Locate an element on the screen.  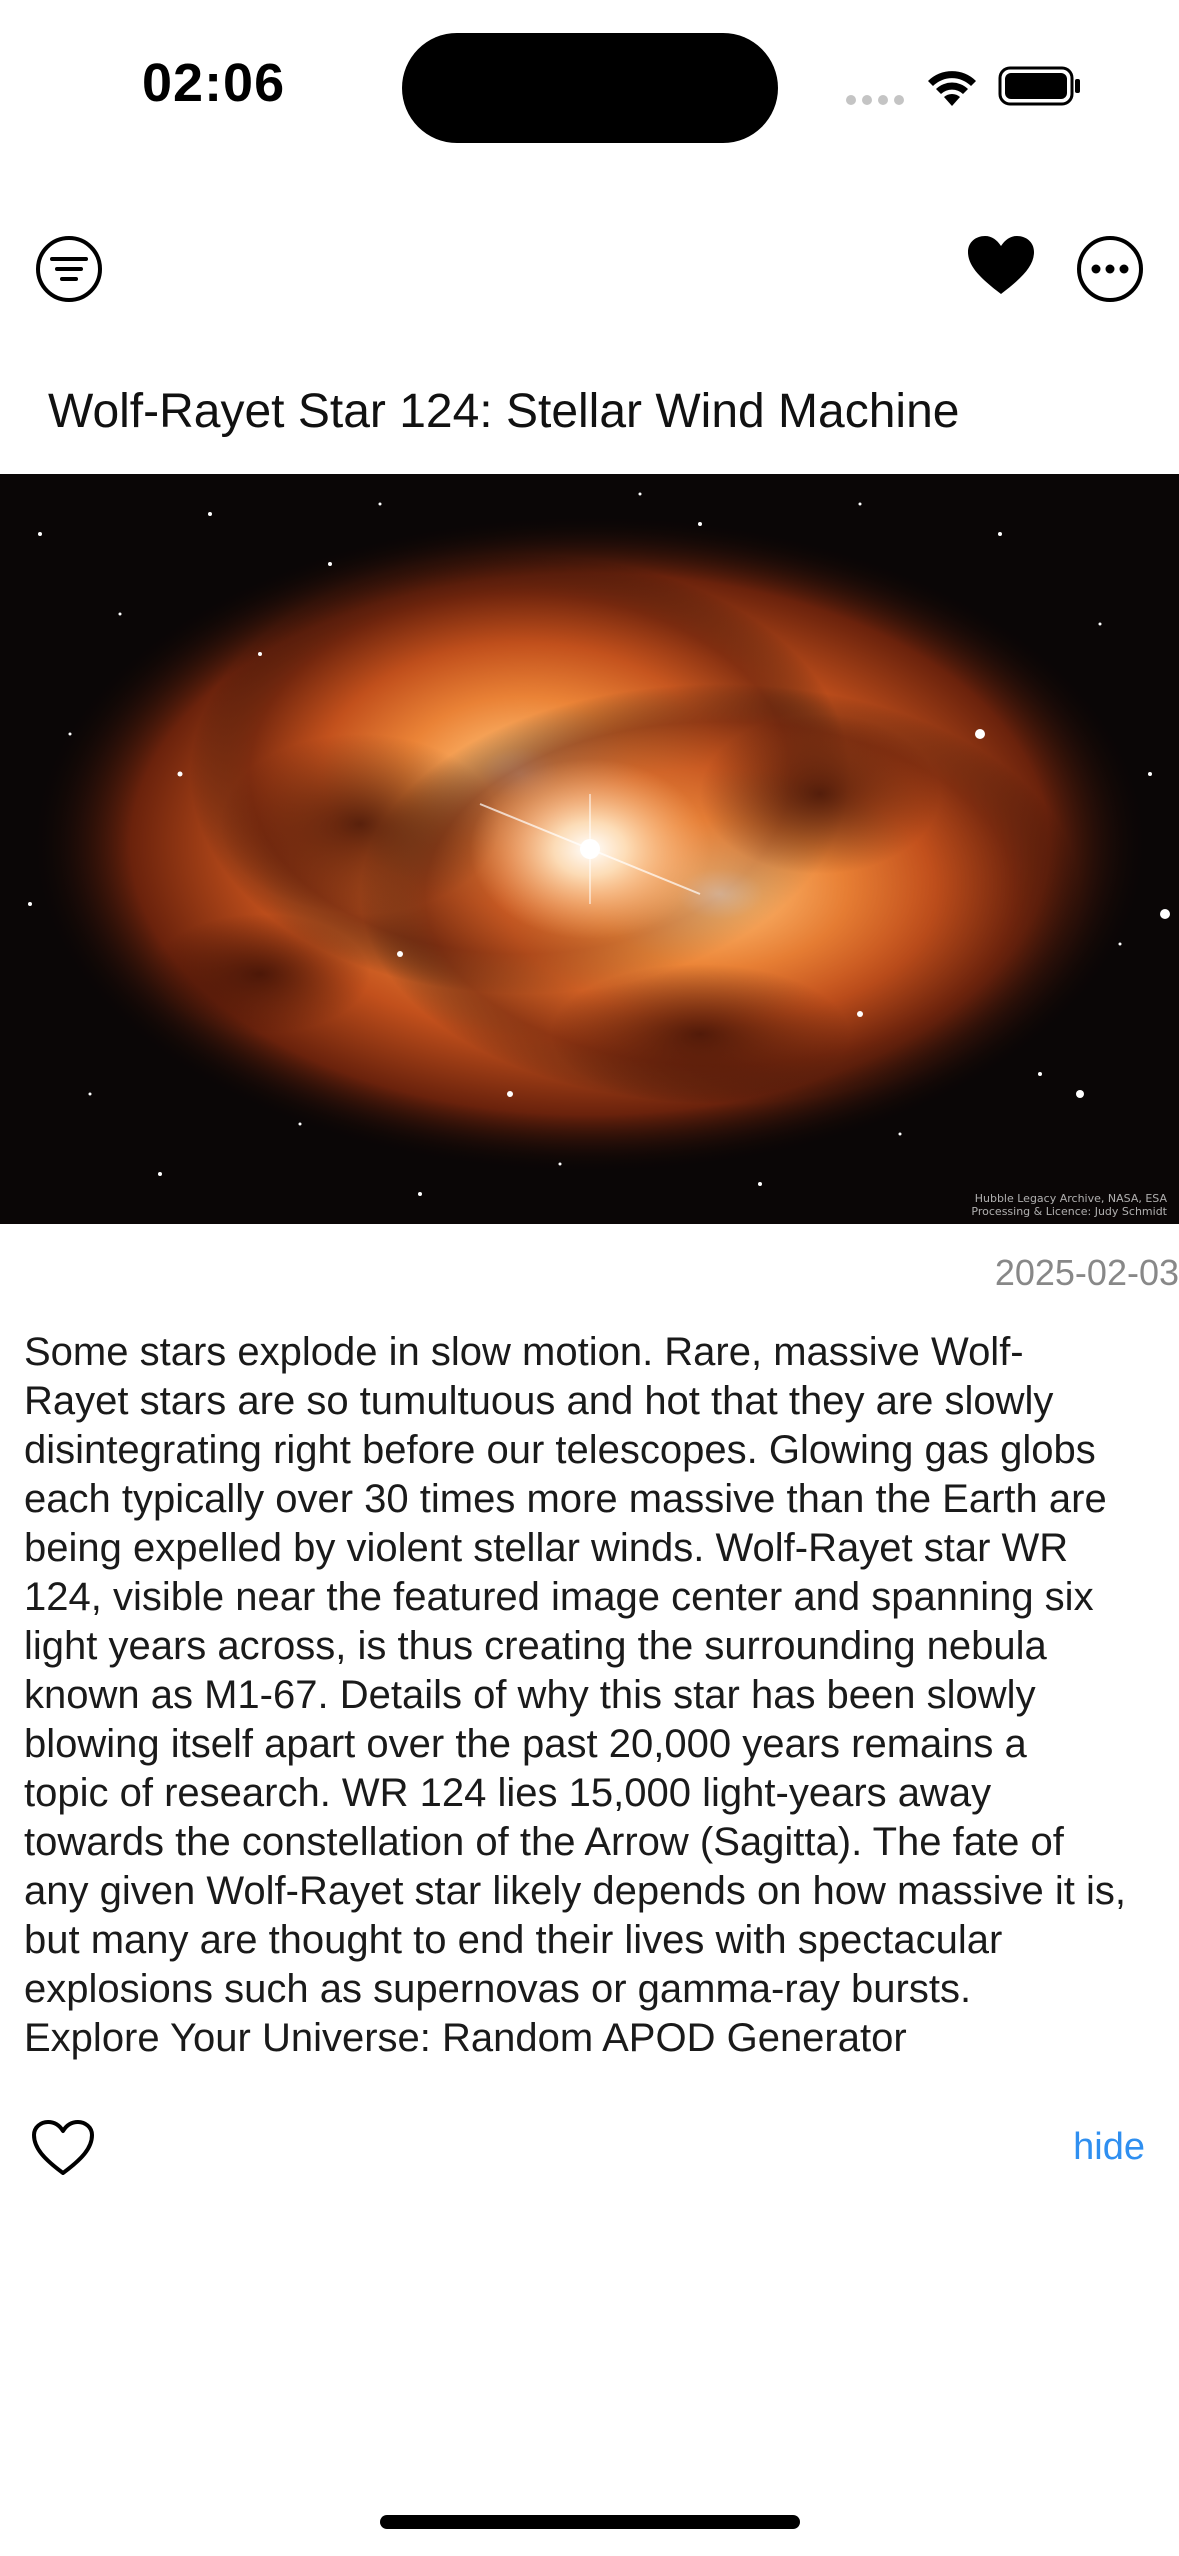
heart-filled-icon is located at coordinates (1001, 266).